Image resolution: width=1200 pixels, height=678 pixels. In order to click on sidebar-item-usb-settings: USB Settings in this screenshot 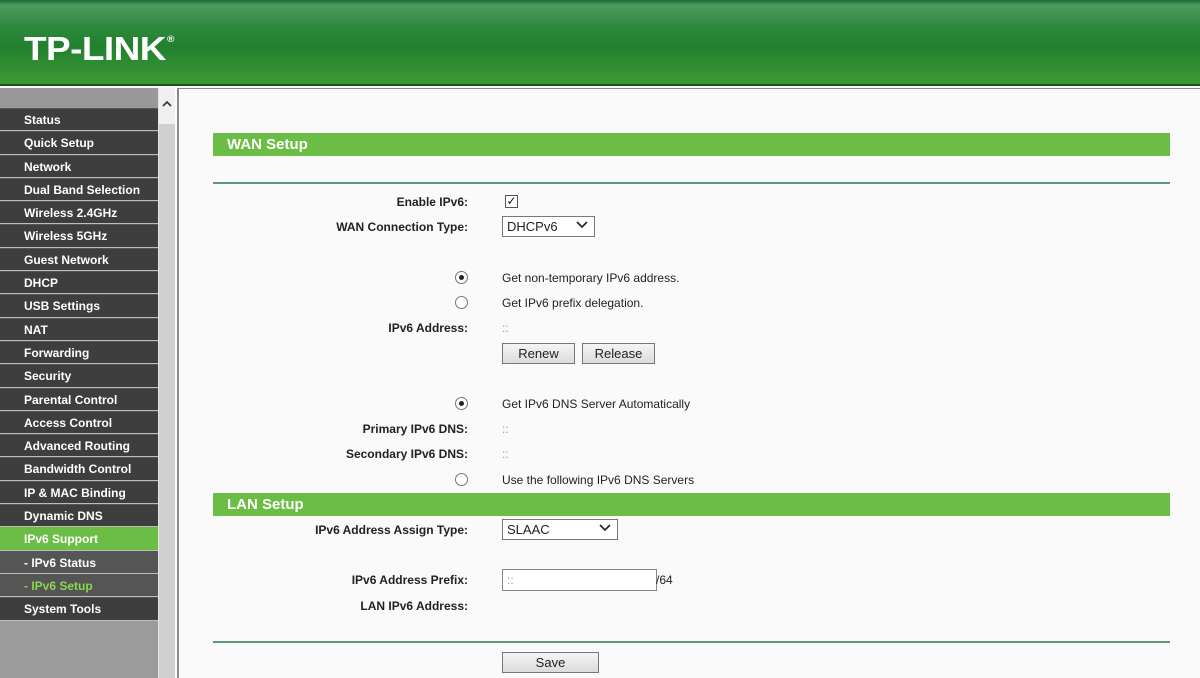, I will do `click(79, 306)`.